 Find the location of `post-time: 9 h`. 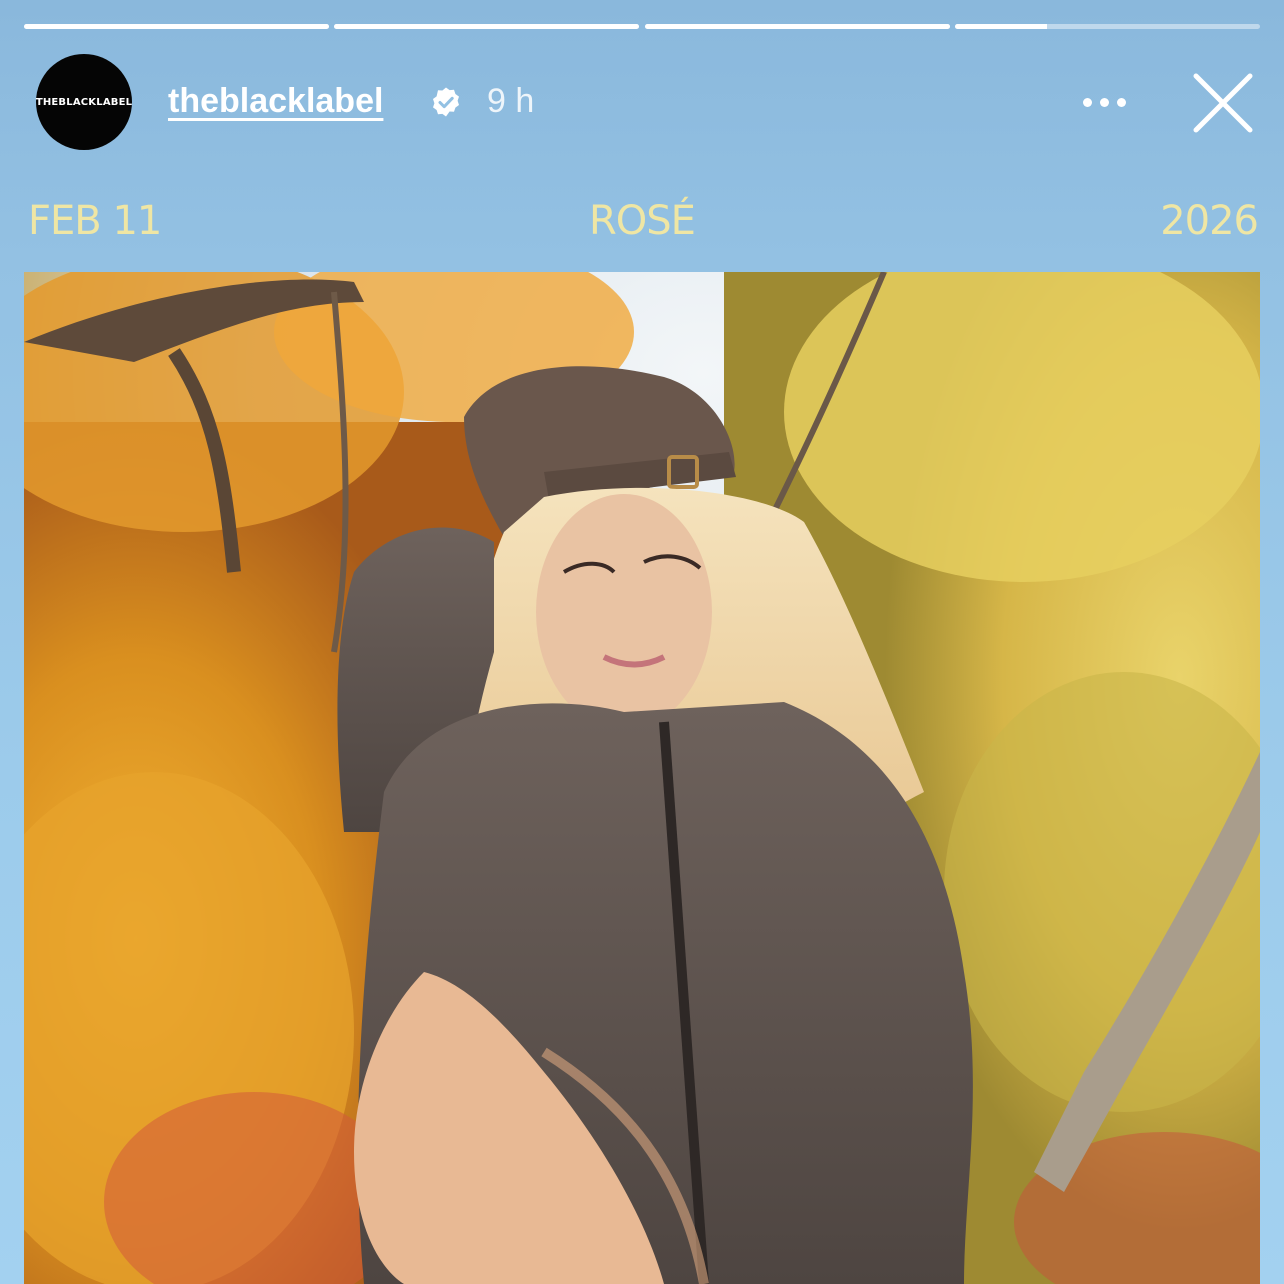

post-time: 9 h is located at coordinates (511, 101).